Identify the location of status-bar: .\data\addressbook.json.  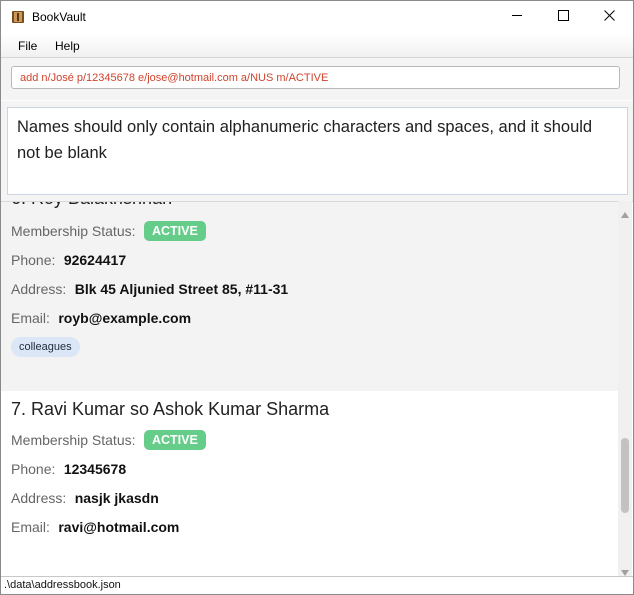
(317, 585).